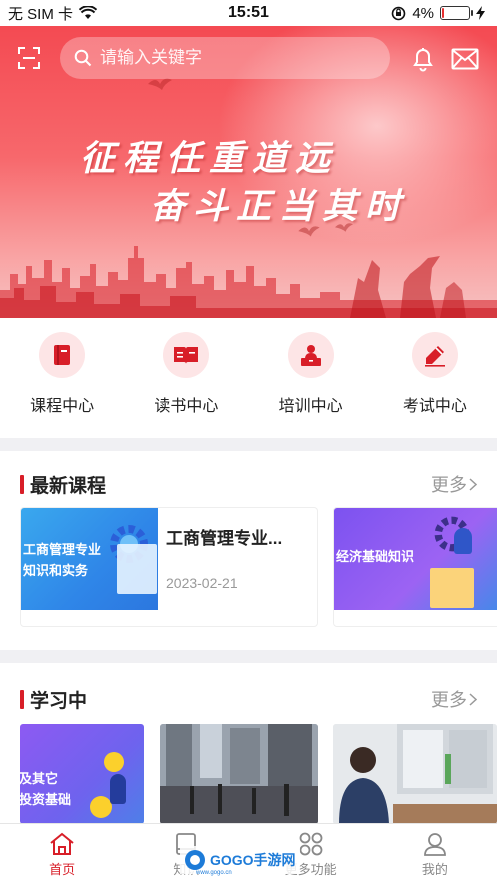 This screenshot has width=497, height=883. Describe the element at coordinates (423, 13) in the screenshot. I see `battery-percent: 4%` at that location.